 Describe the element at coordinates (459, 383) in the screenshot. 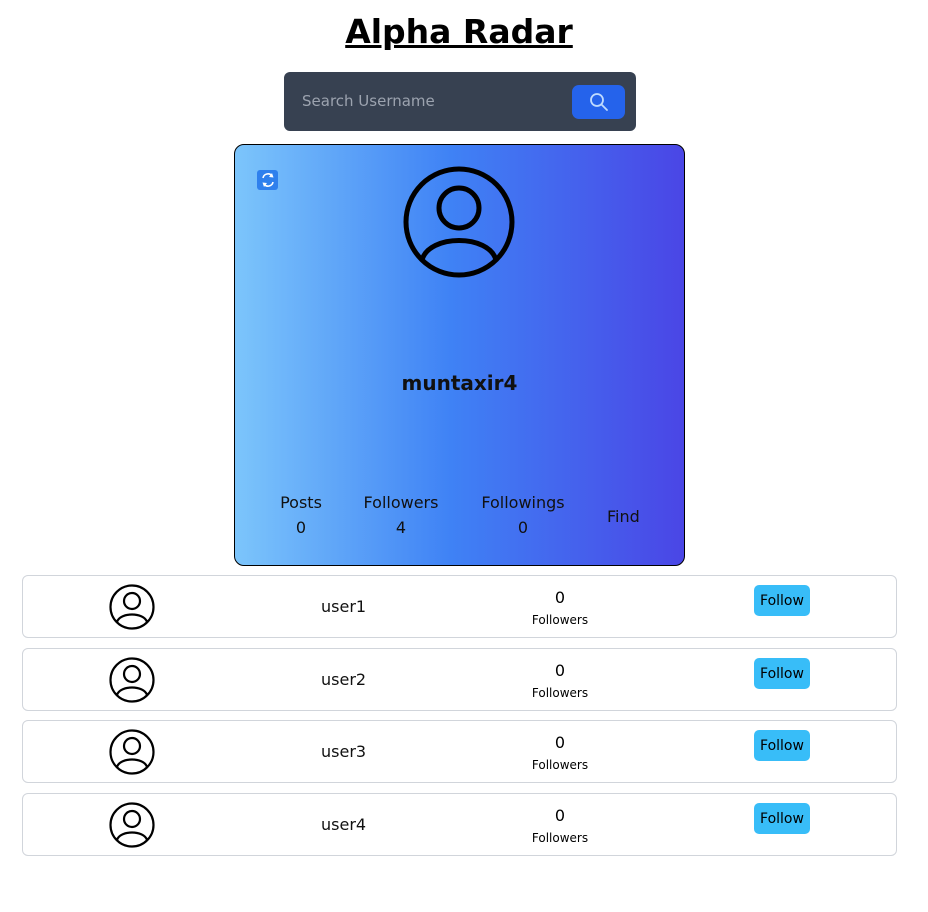

I see `profile-username: muntaxir4` at that location.